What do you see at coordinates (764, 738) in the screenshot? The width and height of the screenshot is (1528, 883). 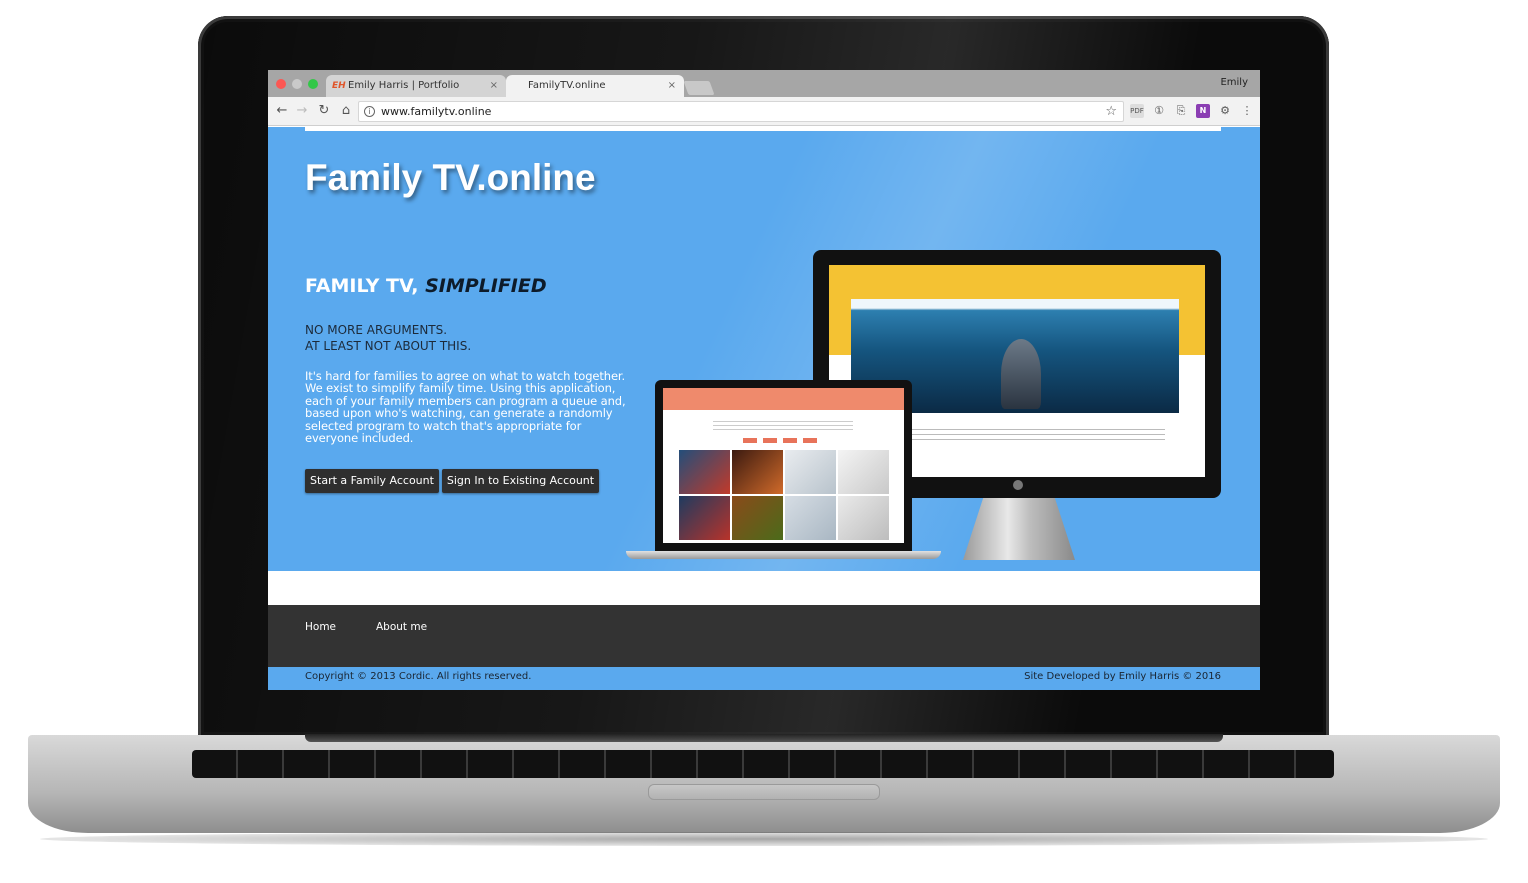 I see `laptop-hinge` at bounding box center [764, 738].